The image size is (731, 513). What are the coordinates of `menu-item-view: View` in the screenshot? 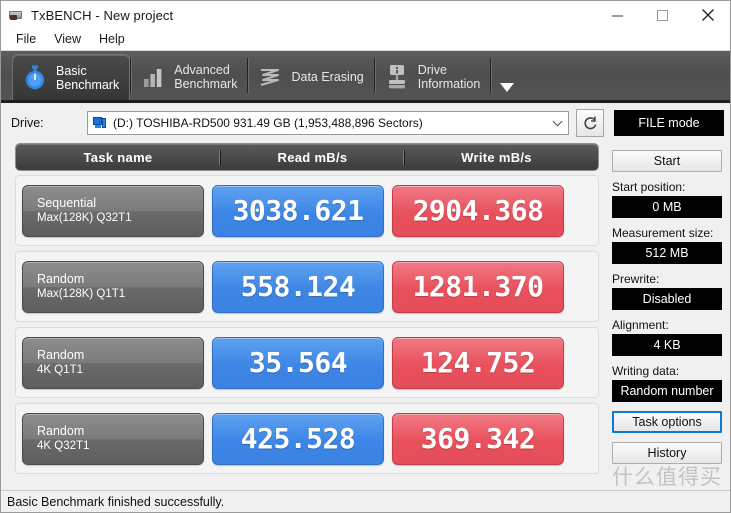 It's located at (67, 39).